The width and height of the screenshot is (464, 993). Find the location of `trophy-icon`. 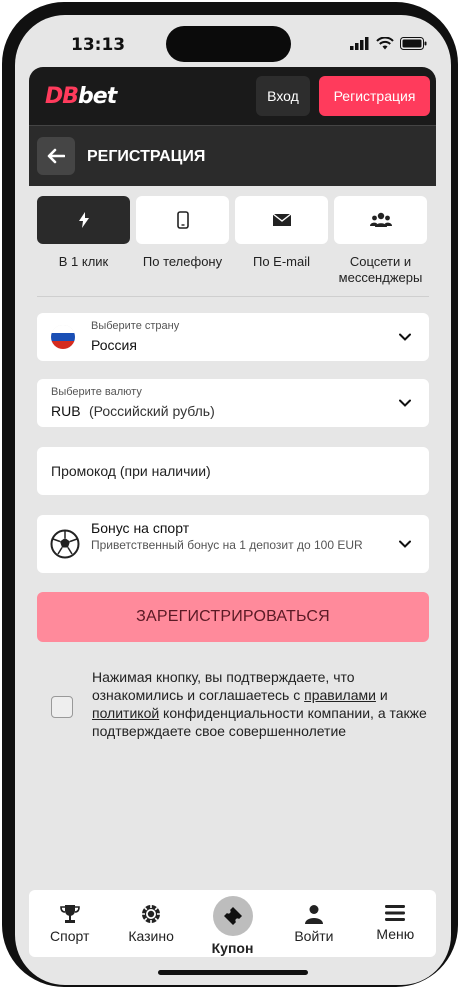

trophy-icon is located at coordinates (69, 914).